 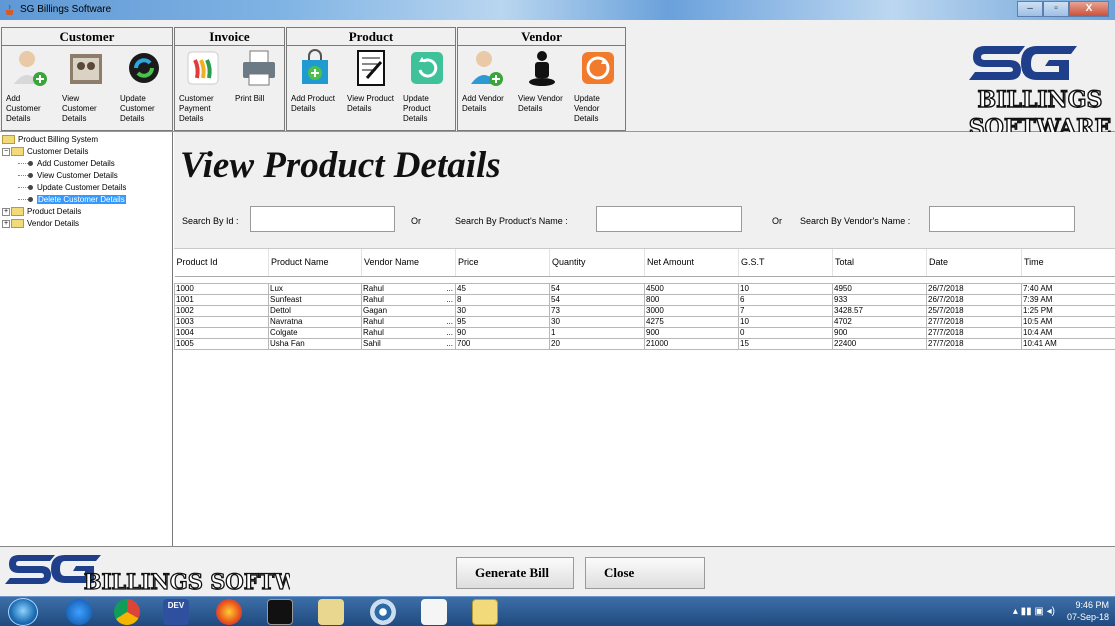 I want to click on search-vendor-name-label: Search By Vendor's Name :, so click(x=855, y=221).